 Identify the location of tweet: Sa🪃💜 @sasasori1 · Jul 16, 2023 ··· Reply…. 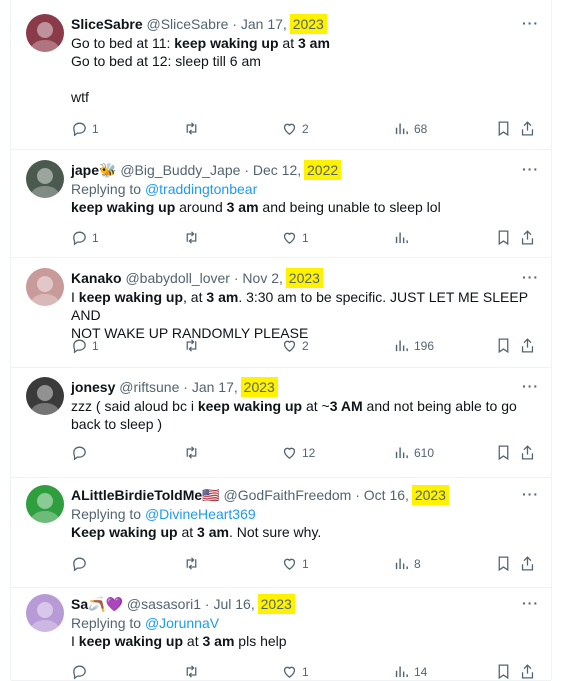
(281, 634).